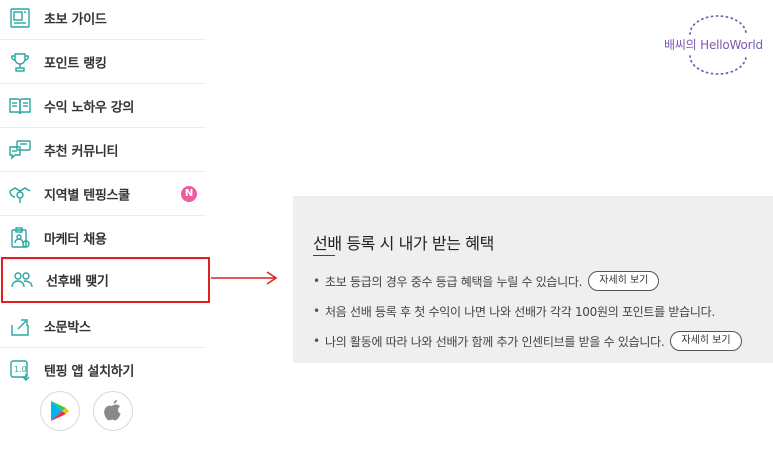 The image size is (773, 453). I want to click on google-play-button, so click(60, 411).